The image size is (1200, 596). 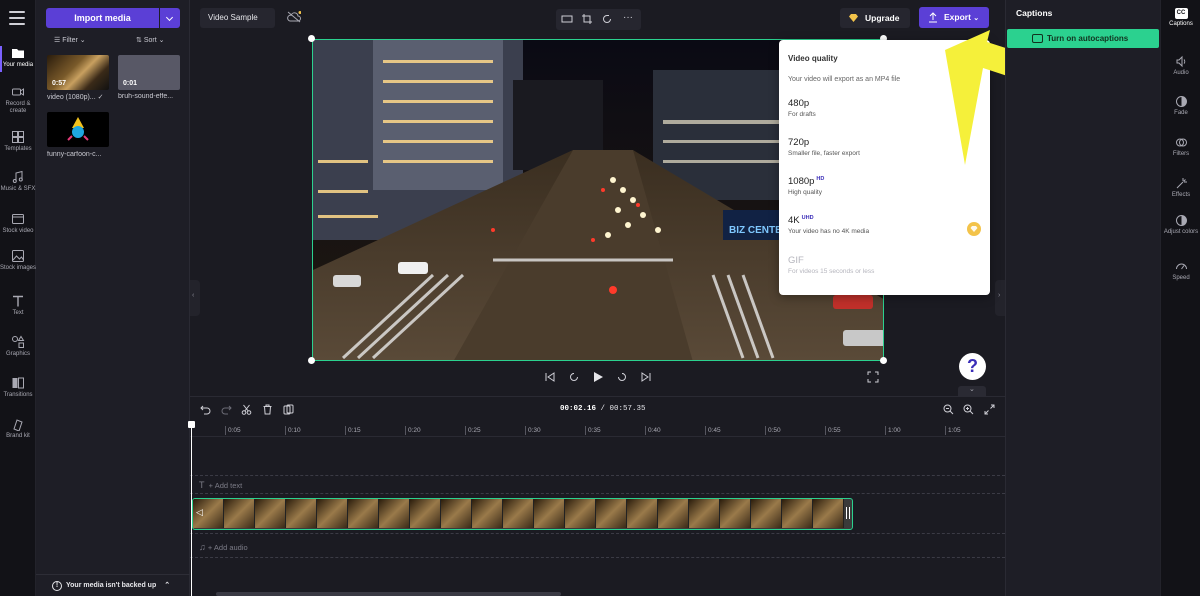 What do you see at coordinates (18, 341) in the screenshot?
I see `shapes-icon` at bounding box center [18, 341].